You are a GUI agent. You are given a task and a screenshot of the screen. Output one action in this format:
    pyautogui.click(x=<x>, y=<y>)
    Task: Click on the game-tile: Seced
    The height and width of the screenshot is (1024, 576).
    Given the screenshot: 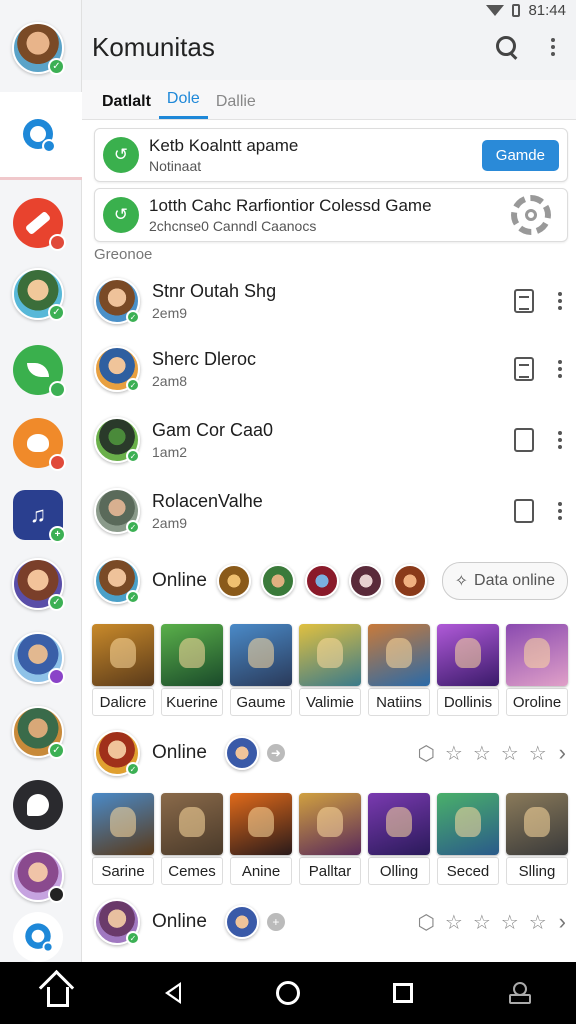 What is the action you would take?
    pyautogui.click(x=468, y=839)
    